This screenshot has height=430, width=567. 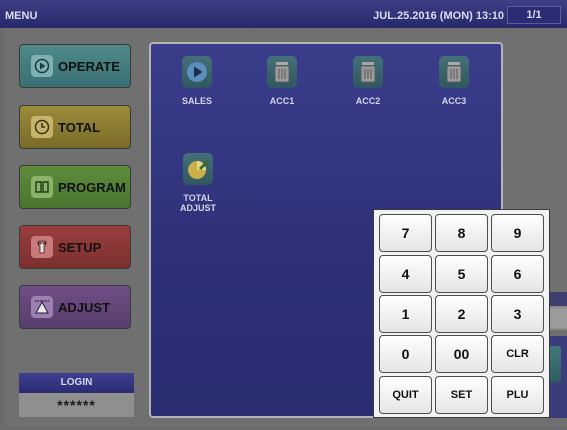 What do you see at coordinates (461, 395) in the screenshot?
I see `set-key: SET` at bounding box center [461, 395].